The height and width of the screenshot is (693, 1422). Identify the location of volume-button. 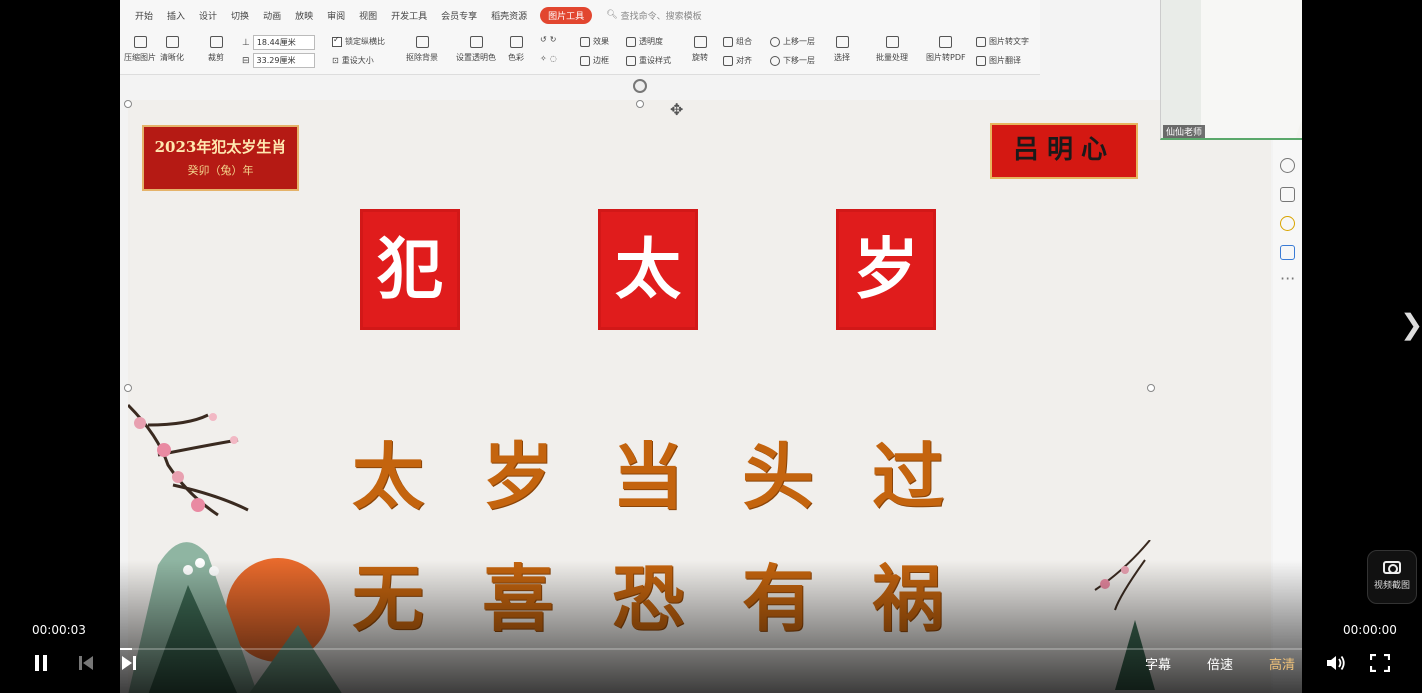
(1336, 663).